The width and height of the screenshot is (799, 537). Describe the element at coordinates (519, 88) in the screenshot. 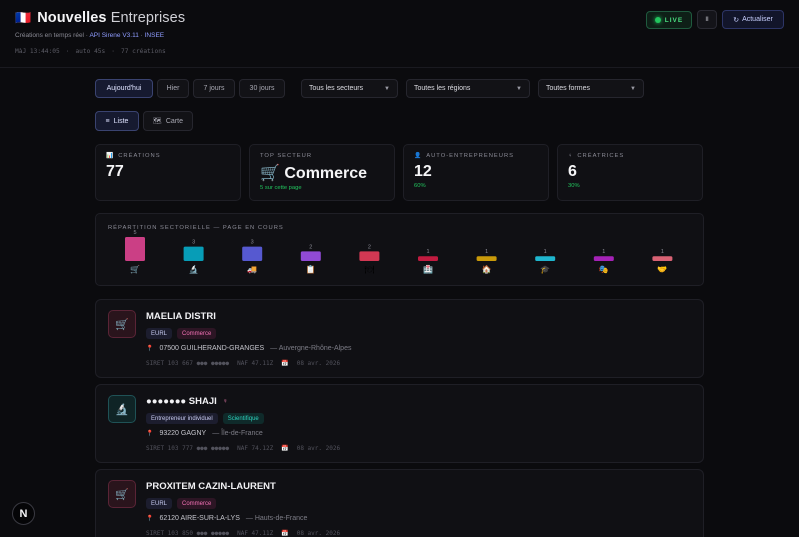

I see `chevron-down-icon: ▼` at that location.